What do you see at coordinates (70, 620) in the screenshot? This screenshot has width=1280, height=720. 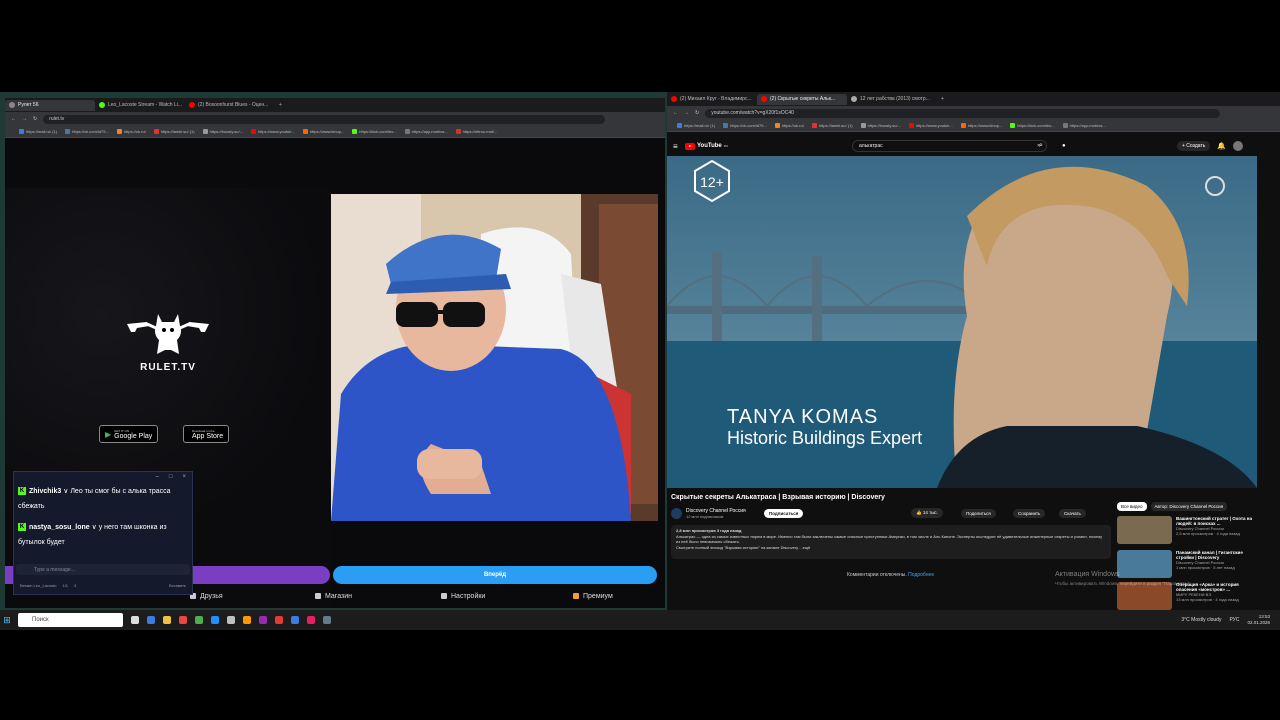 I see `taskbar-search: Поиск` at bounding box center [70, 620].